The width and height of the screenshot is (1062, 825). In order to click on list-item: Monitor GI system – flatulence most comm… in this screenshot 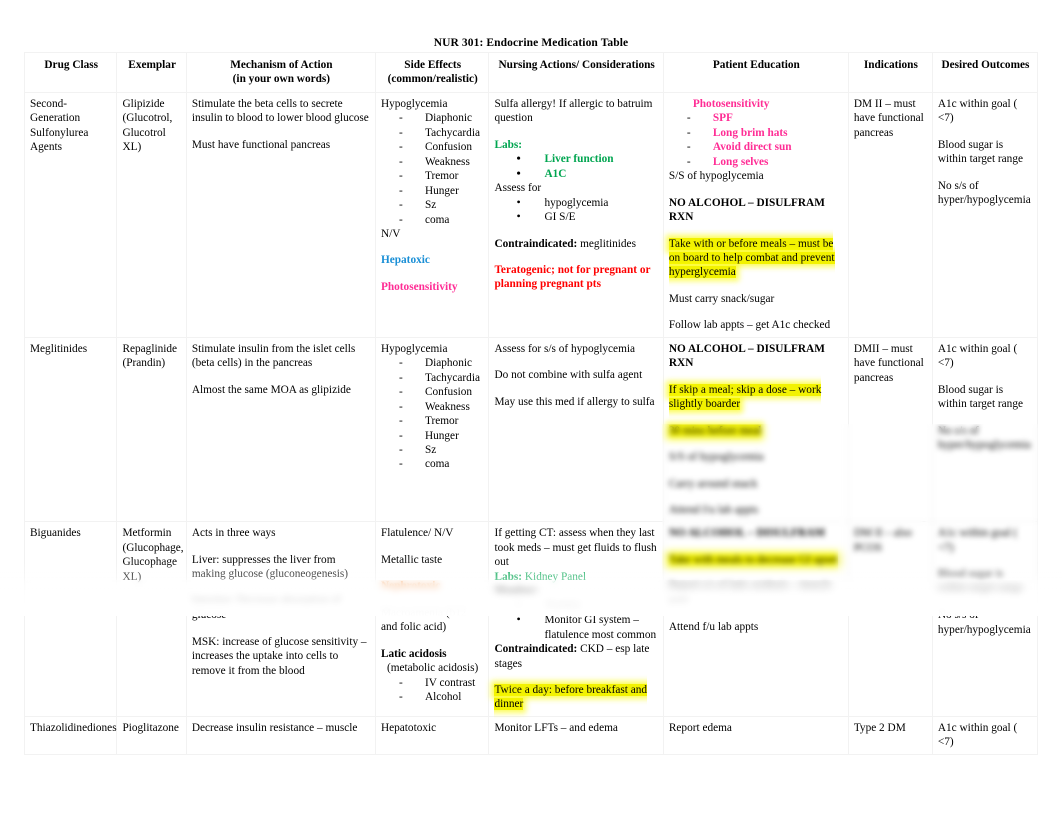, I will do `click(587, 627)`.